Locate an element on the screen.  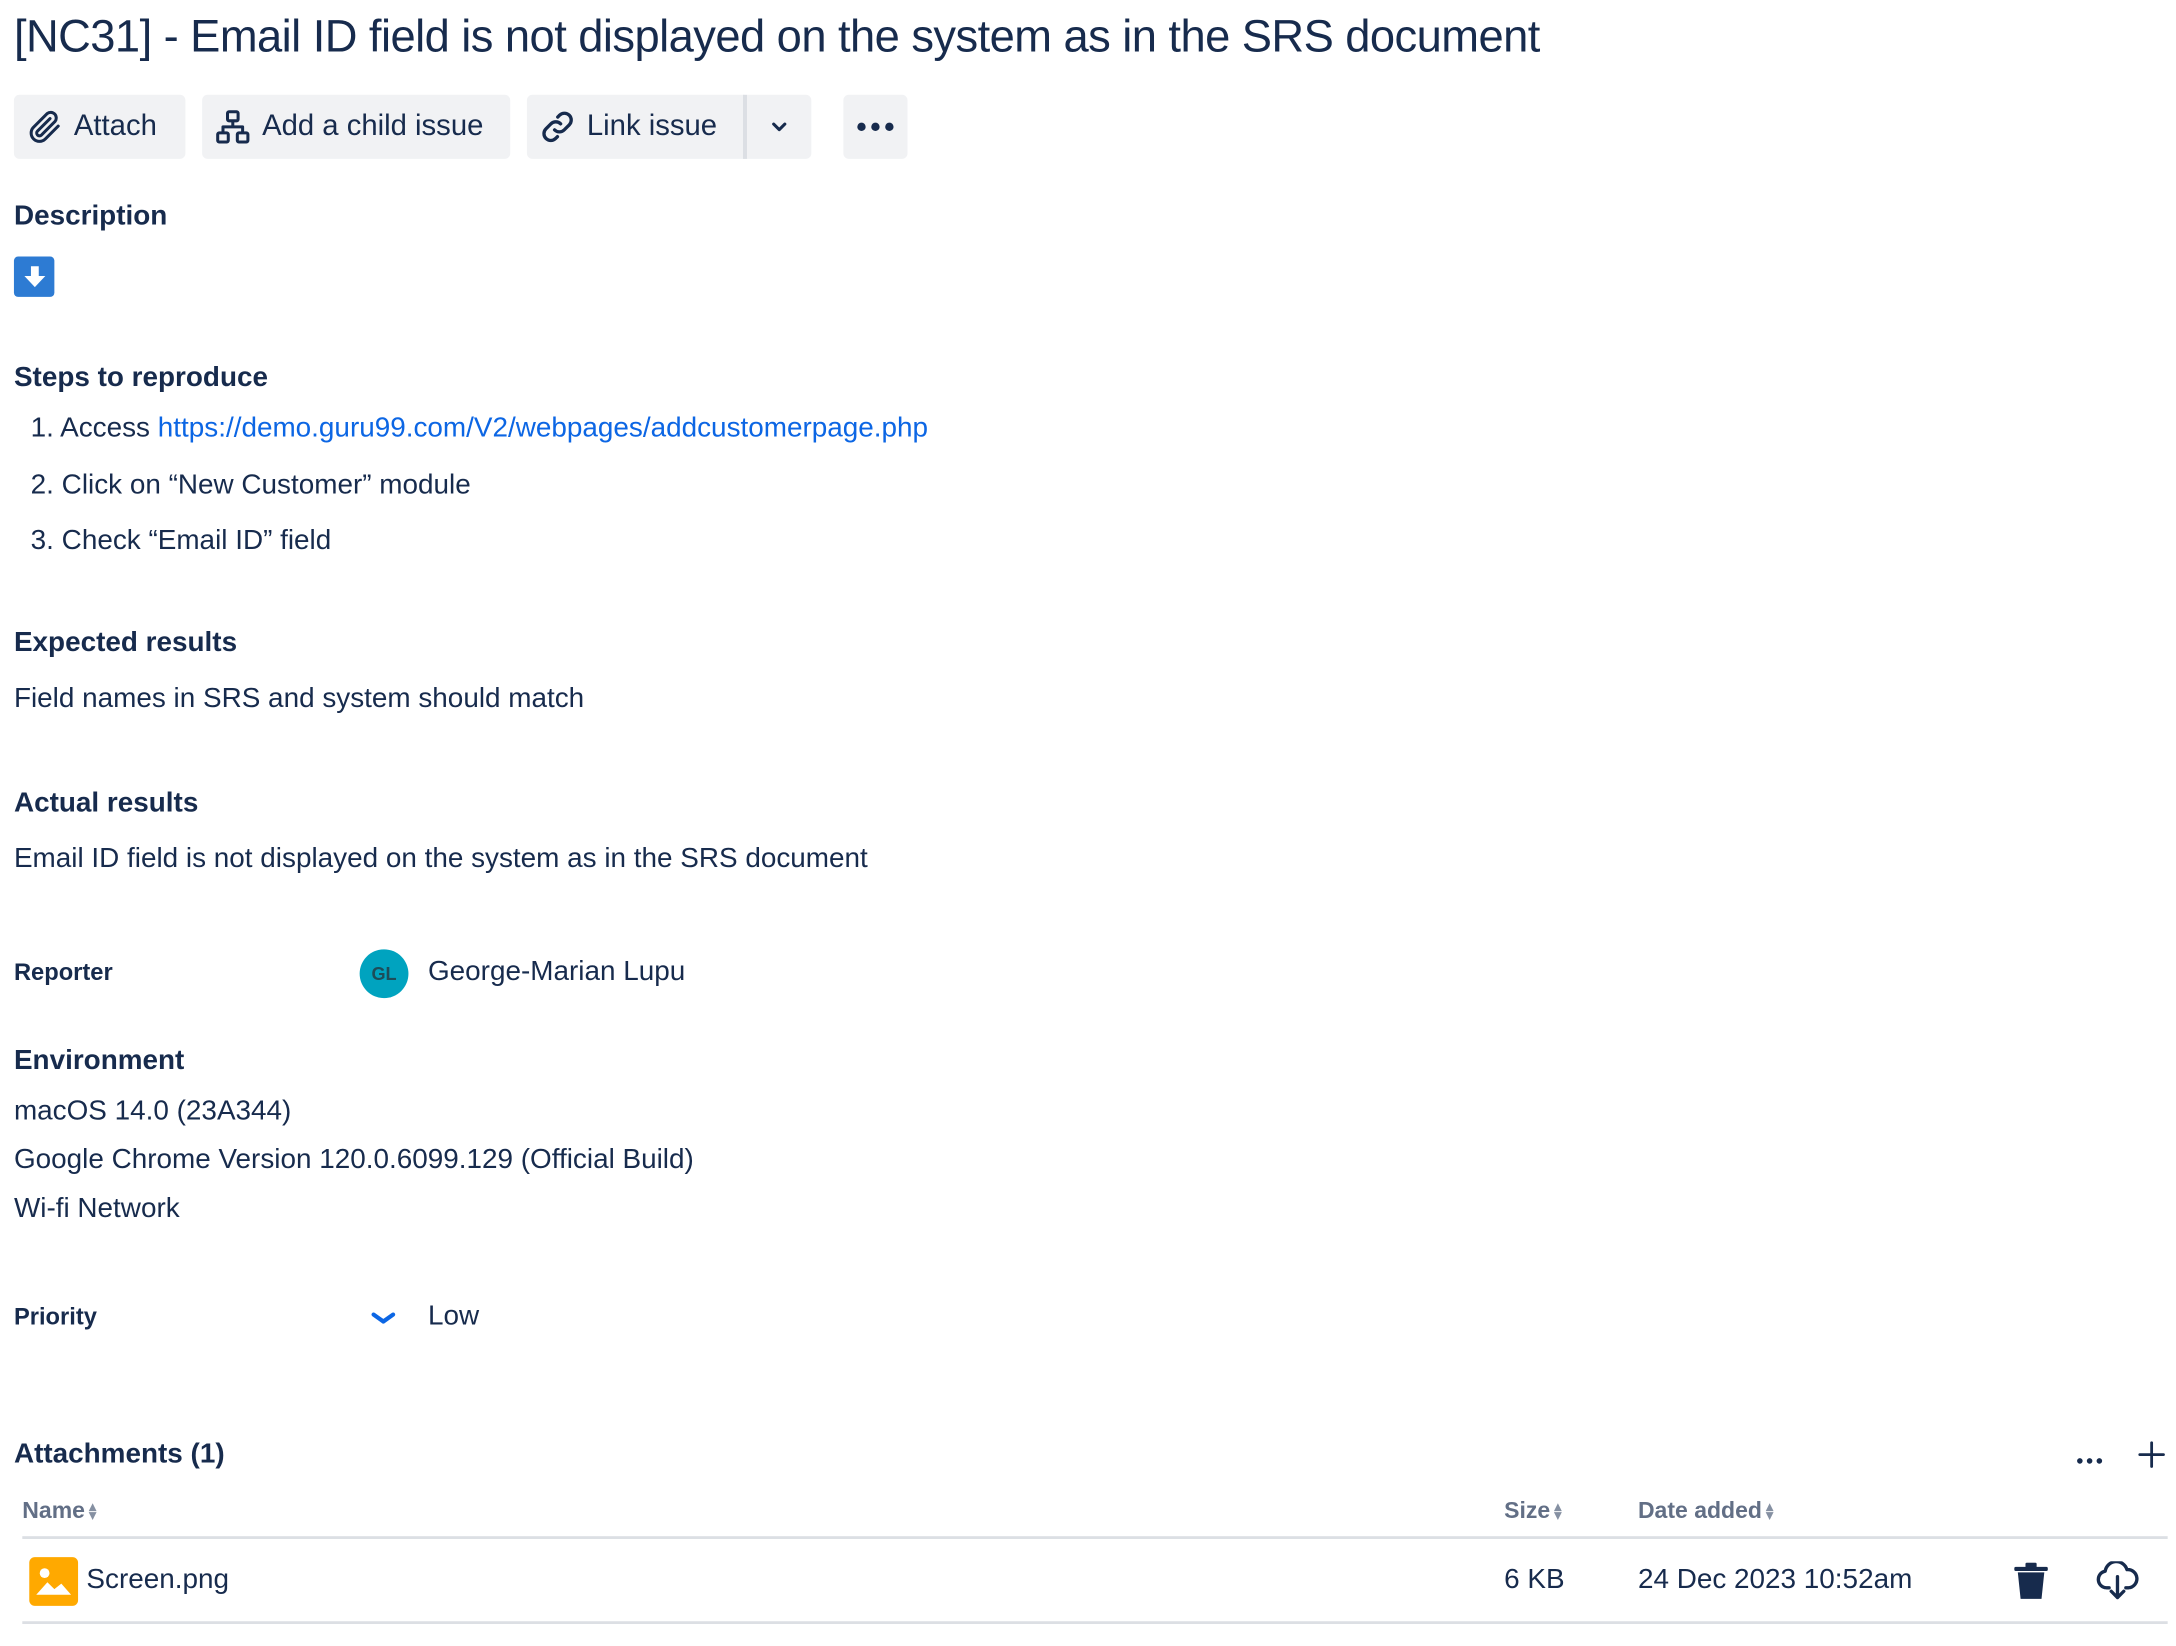
add-attachment-icon is located at coordinates (2151, 1458).